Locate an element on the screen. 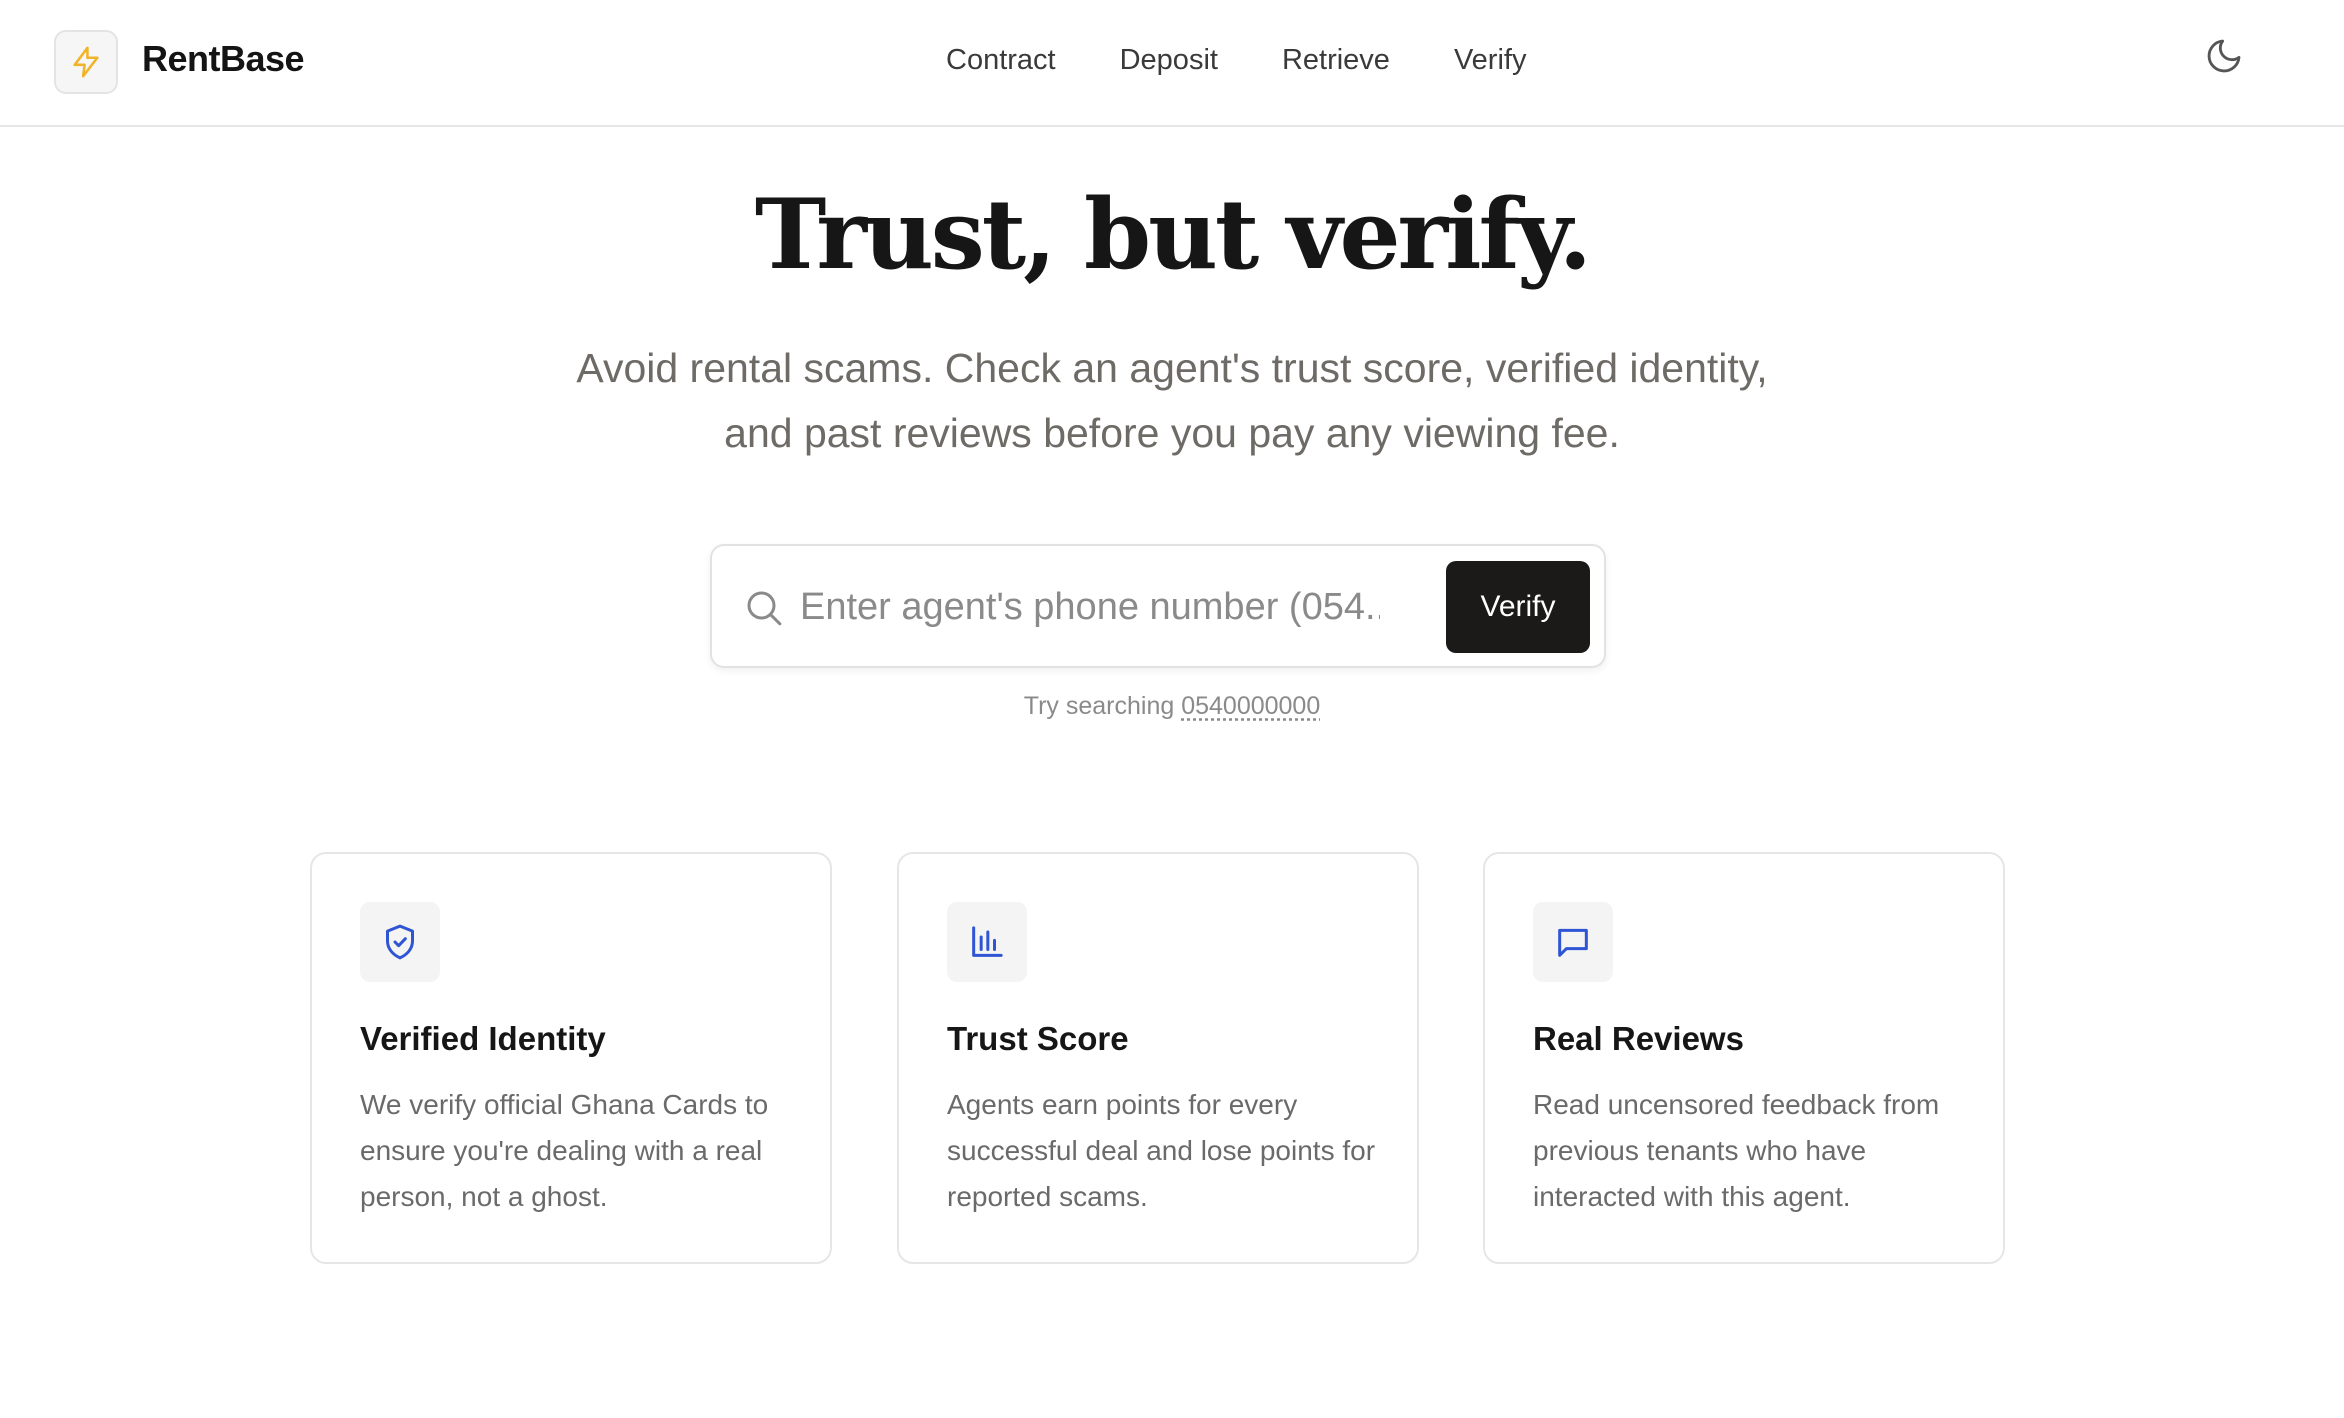 The width and height of the screenshot is (2344, 1418). verify-button: Verify is located at coordinates (1518, 607).